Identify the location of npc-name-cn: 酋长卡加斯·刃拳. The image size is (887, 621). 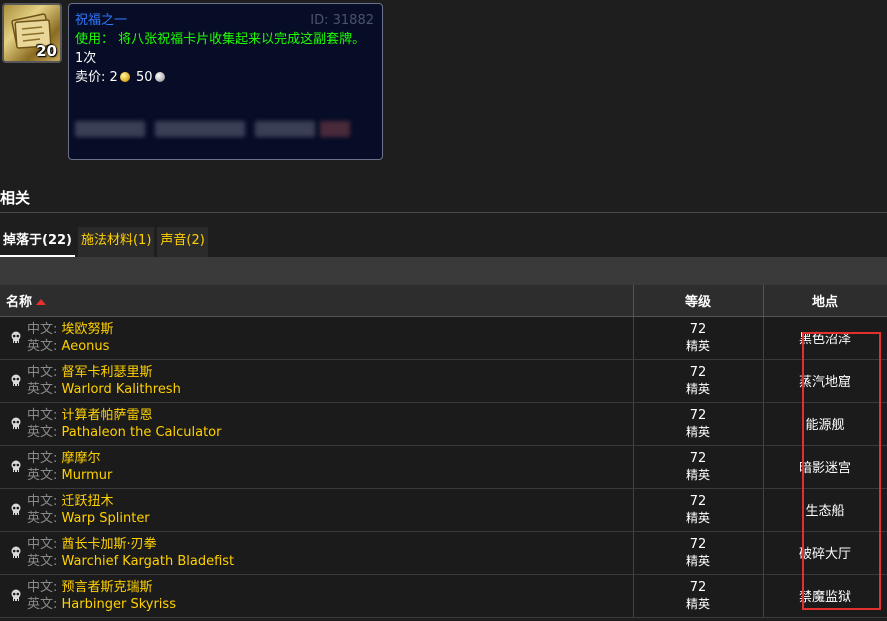
(109, 544).